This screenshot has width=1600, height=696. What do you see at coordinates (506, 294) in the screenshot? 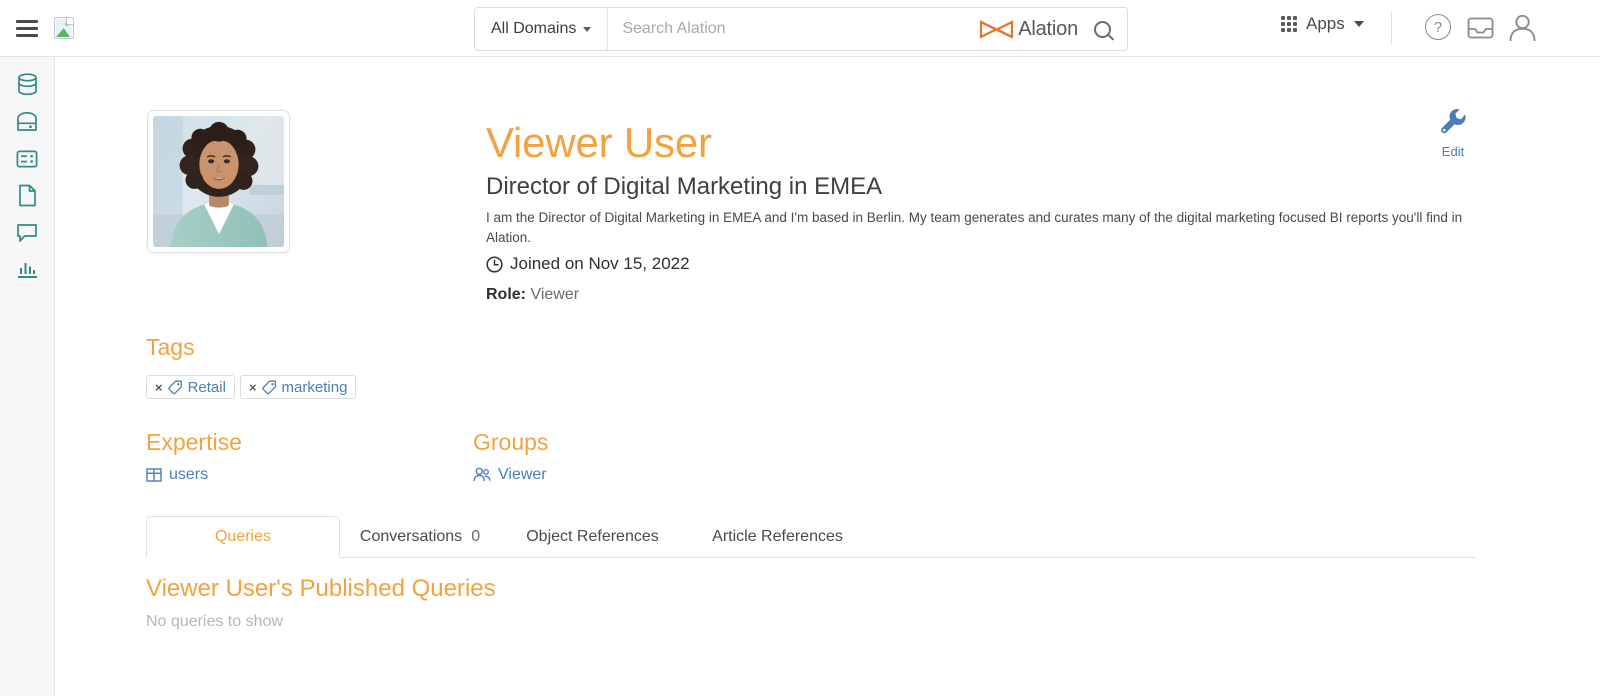
I see `role-label: Role:` at bounding box center [506, 294].